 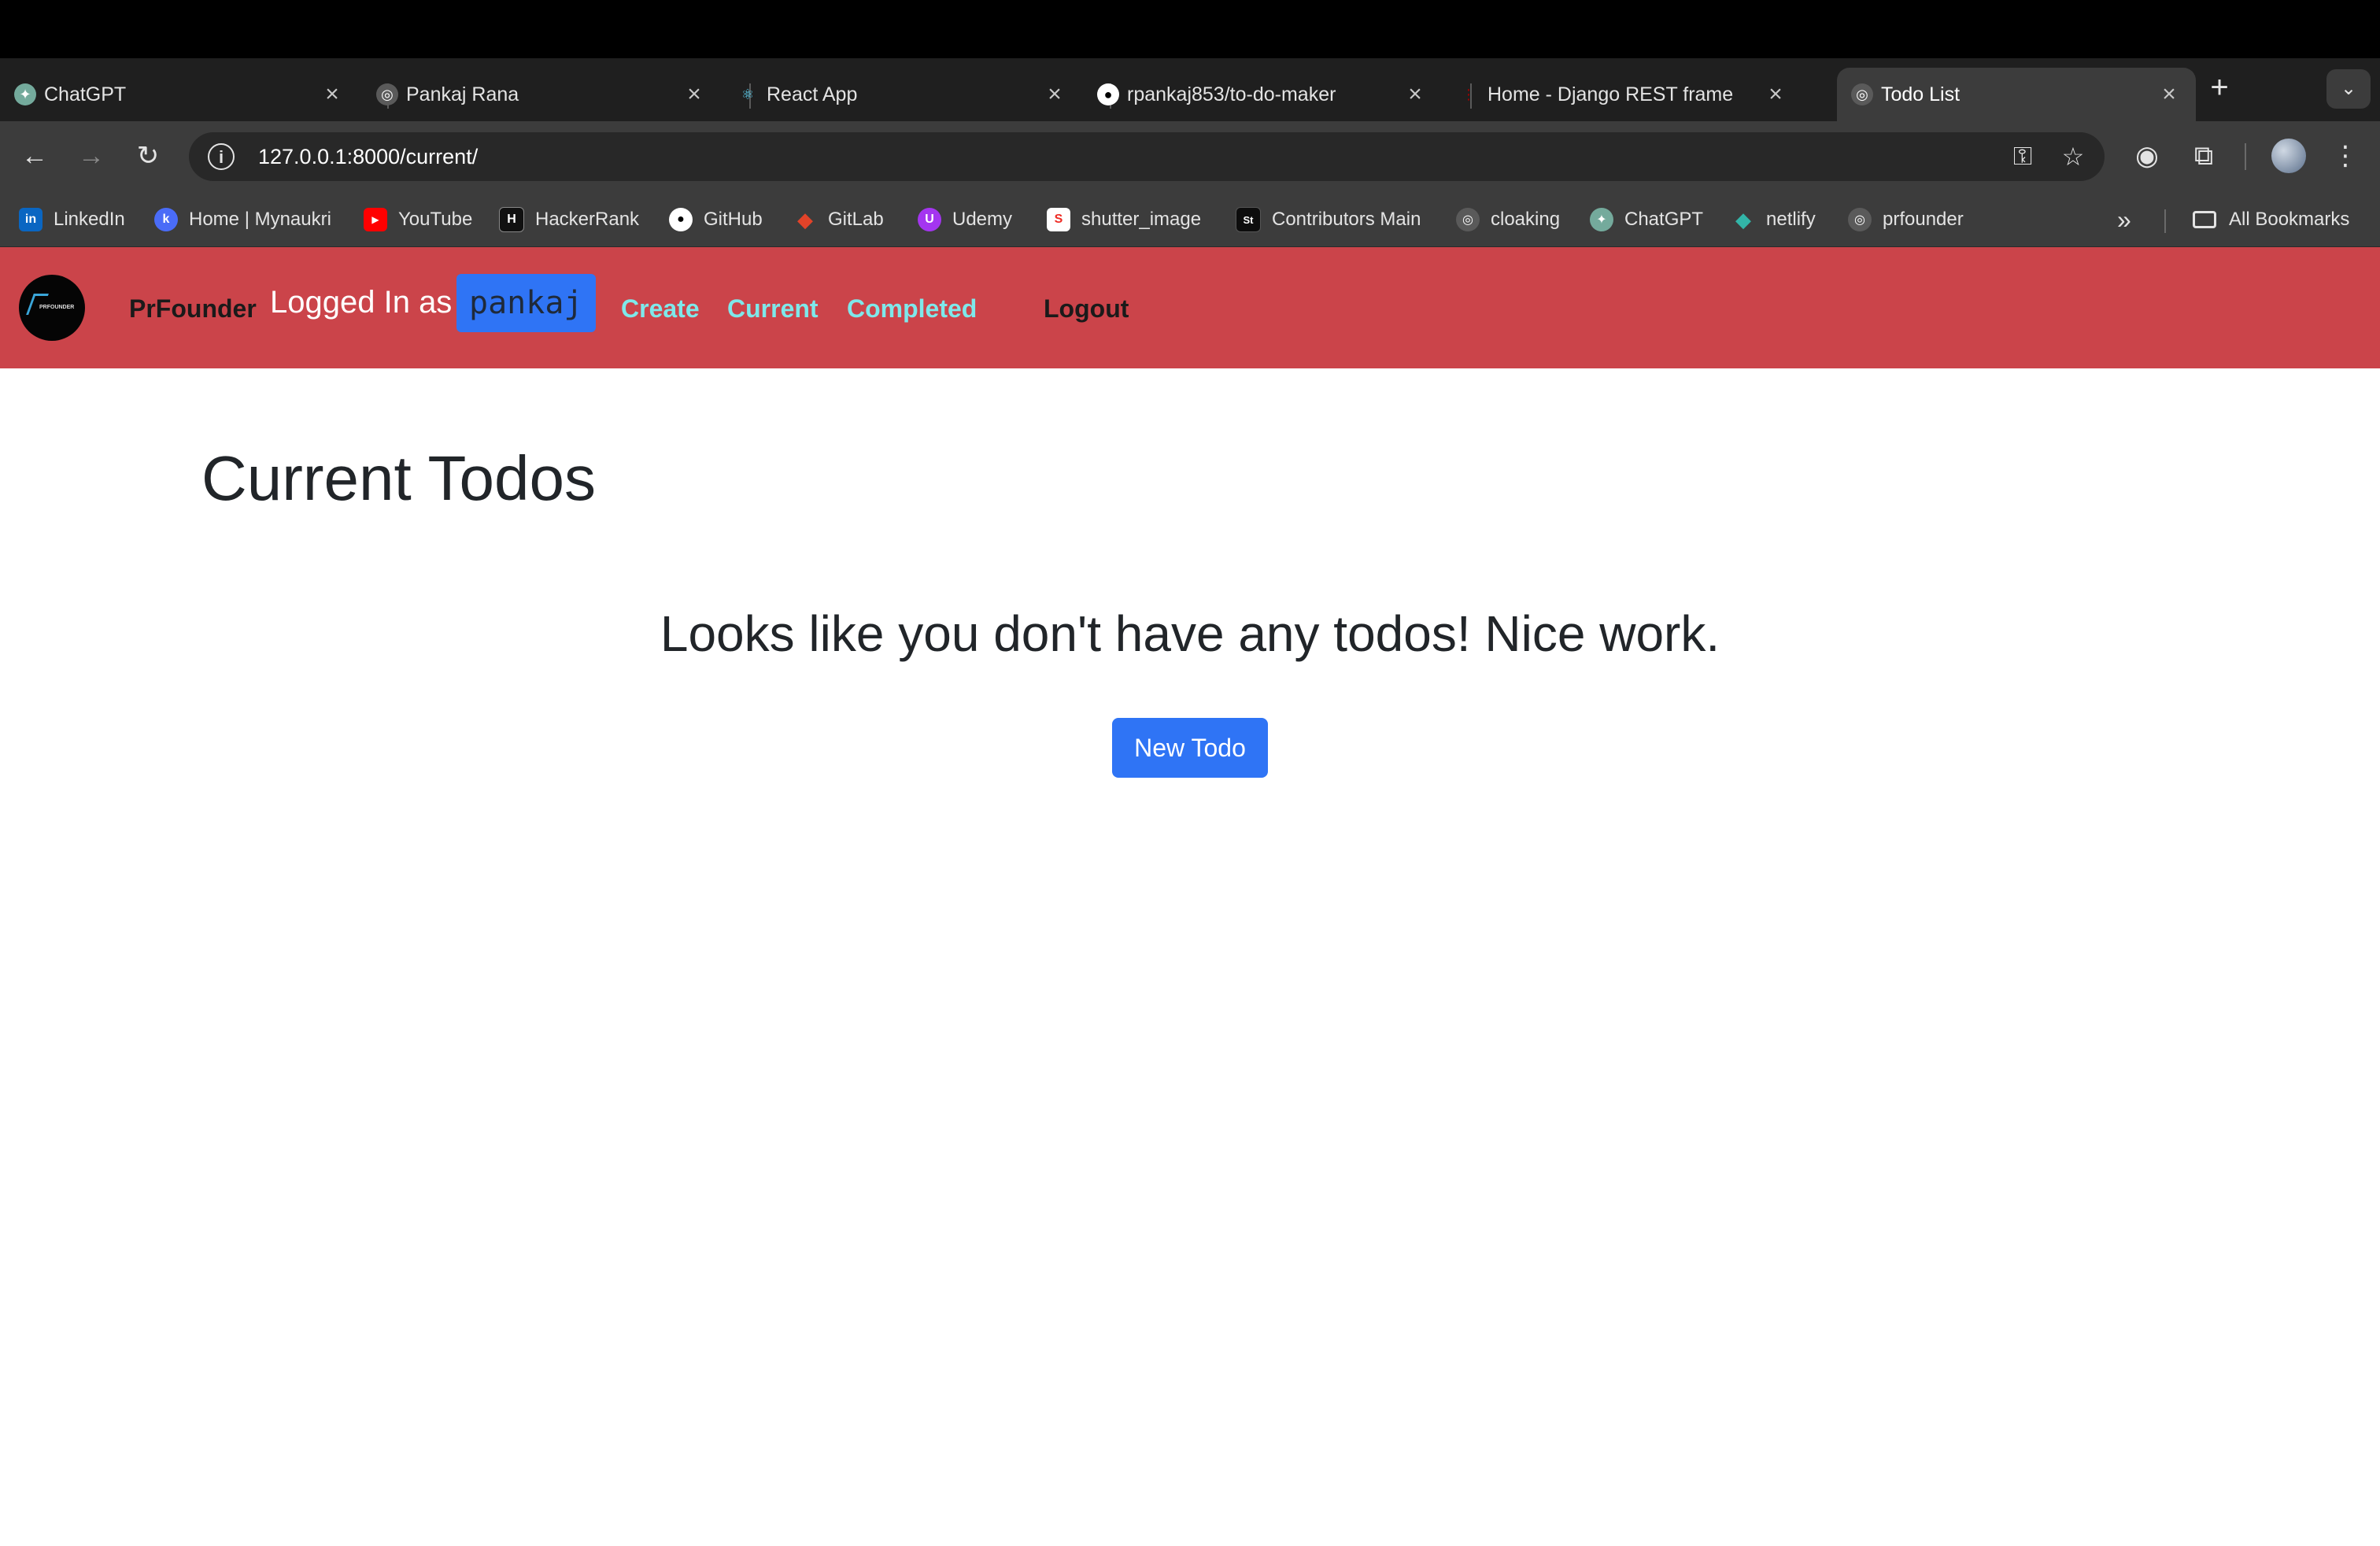 What do you see at coordinates (148, 156) in the screenshot?
I see `reload-icon: ↻` at bounding box center [148, 156].